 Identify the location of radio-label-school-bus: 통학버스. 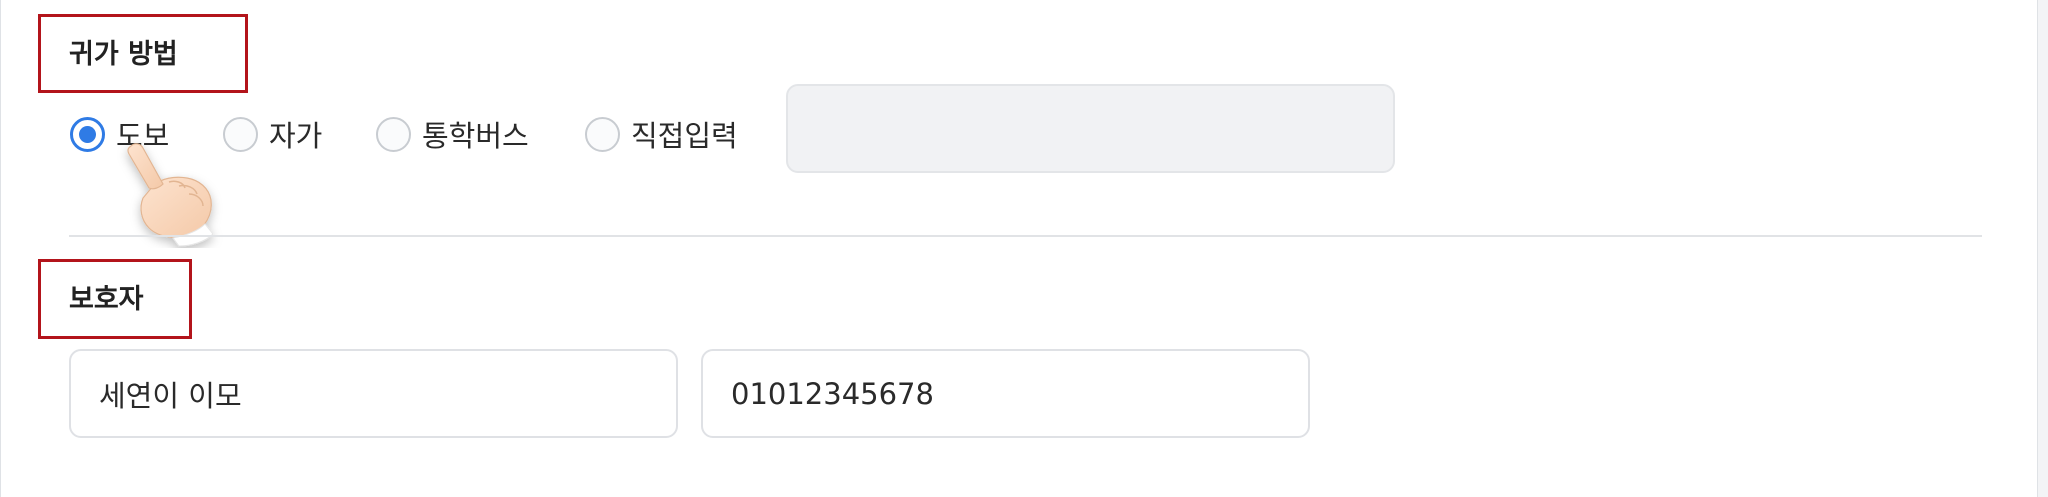
(475, 136).